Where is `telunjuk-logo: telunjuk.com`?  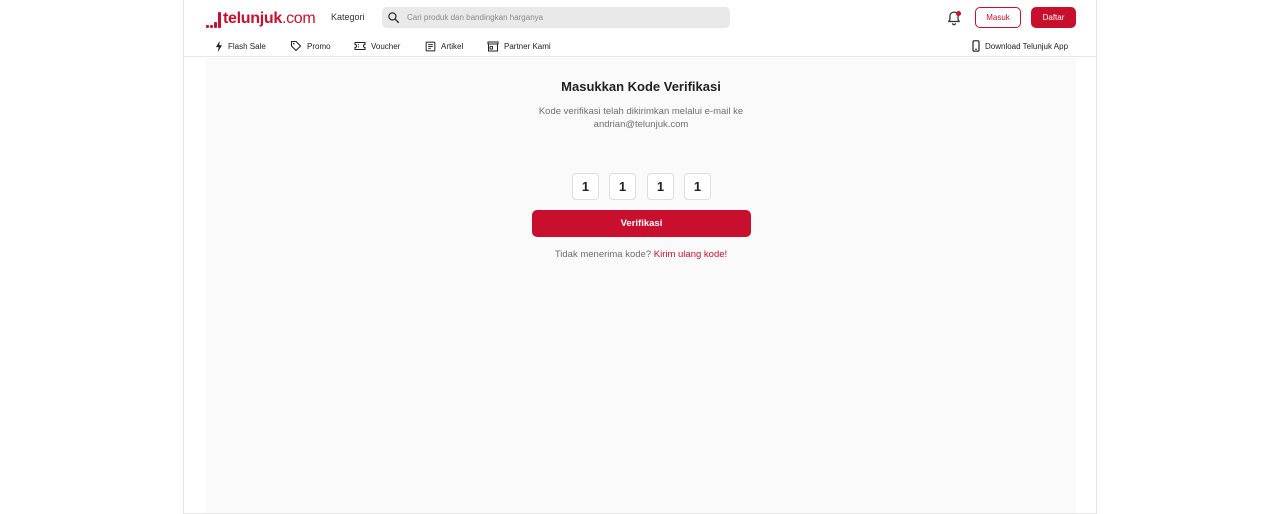 telunjuk-logo: telunjuk.com is located at coordinates (261, 18).